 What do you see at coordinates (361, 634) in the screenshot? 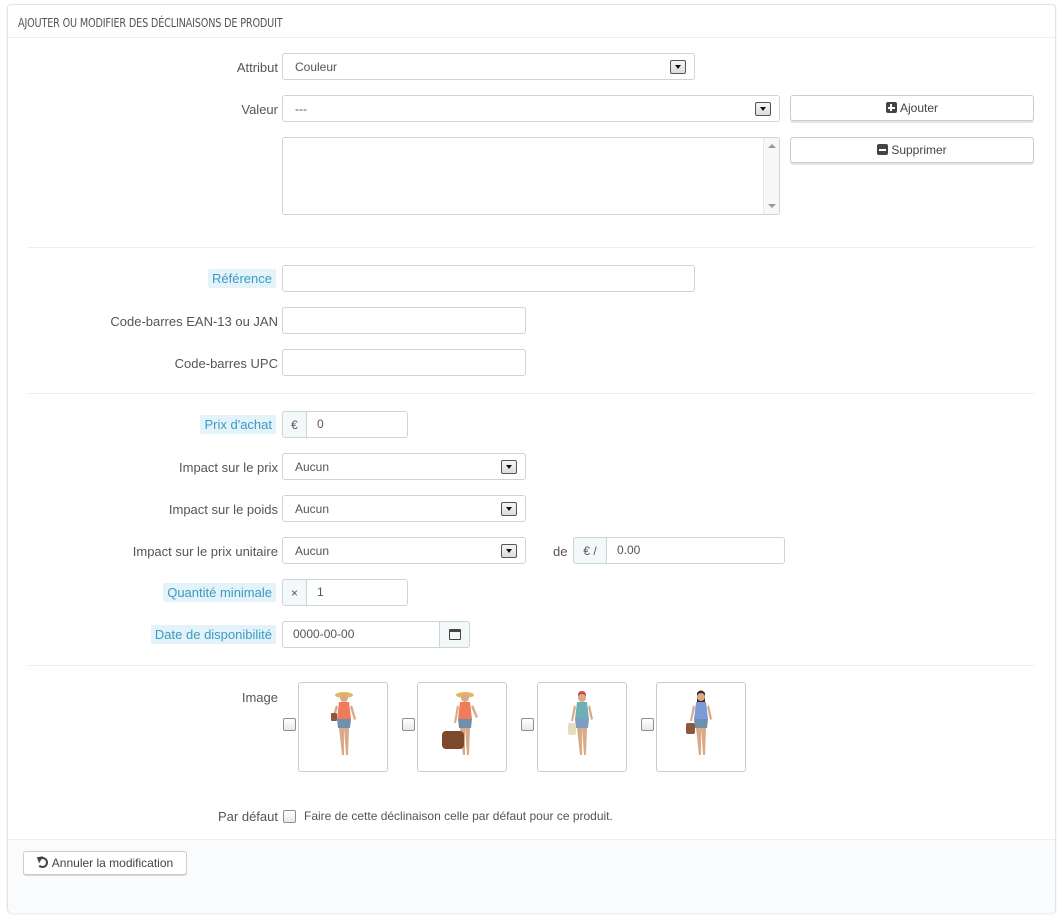
I see `date-dispo-input: 0000-00-00` at bounding box center [361, 634].